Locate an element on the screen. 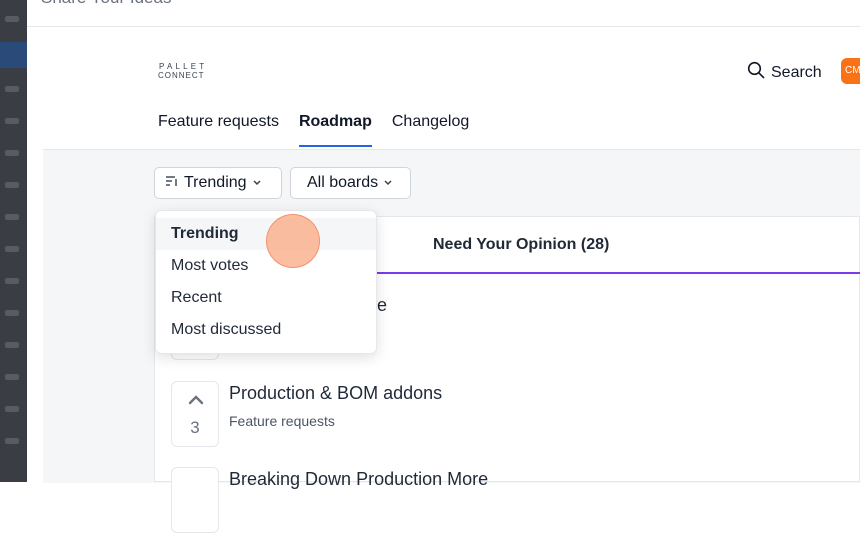 The width and height of the screenshot is (860, 533). logo-line2: CONNECT is located at coordinates (181, 75).